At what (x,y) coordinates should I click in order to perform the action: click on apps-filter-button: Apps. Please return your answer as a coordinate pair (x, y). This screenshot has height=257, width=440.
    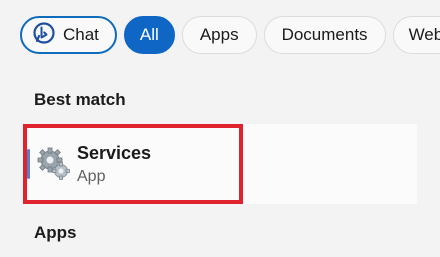
    Looking at the image, I should click on (219, 35).